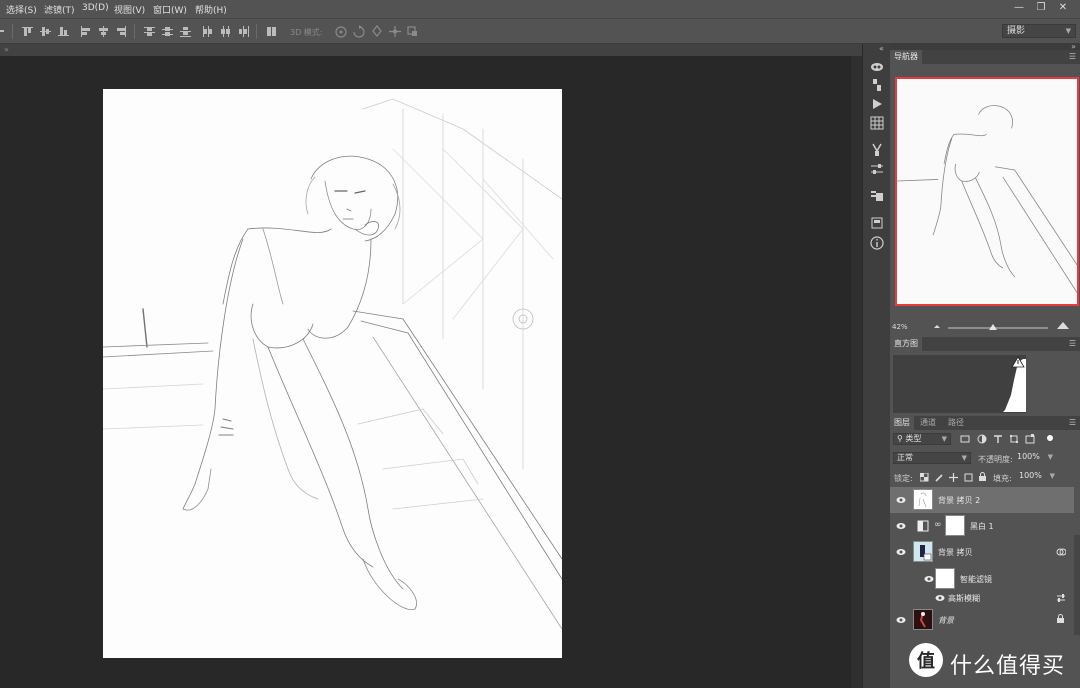  What do you see at coordinates (1014, 440) in the screenshot?
I see `filter-shape-icon` at bounding box center [1014, 440].